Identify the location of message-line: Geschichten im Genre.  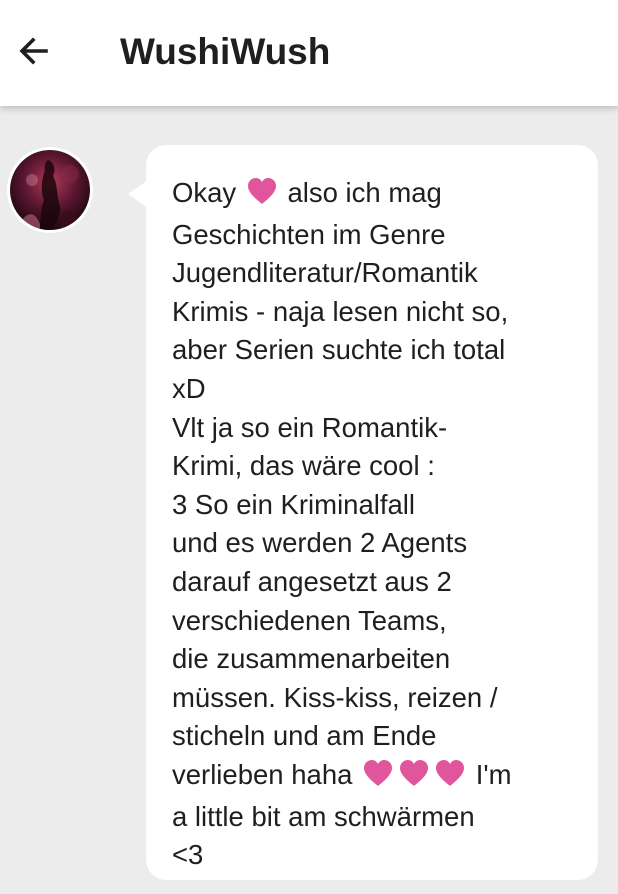
(309, 234).